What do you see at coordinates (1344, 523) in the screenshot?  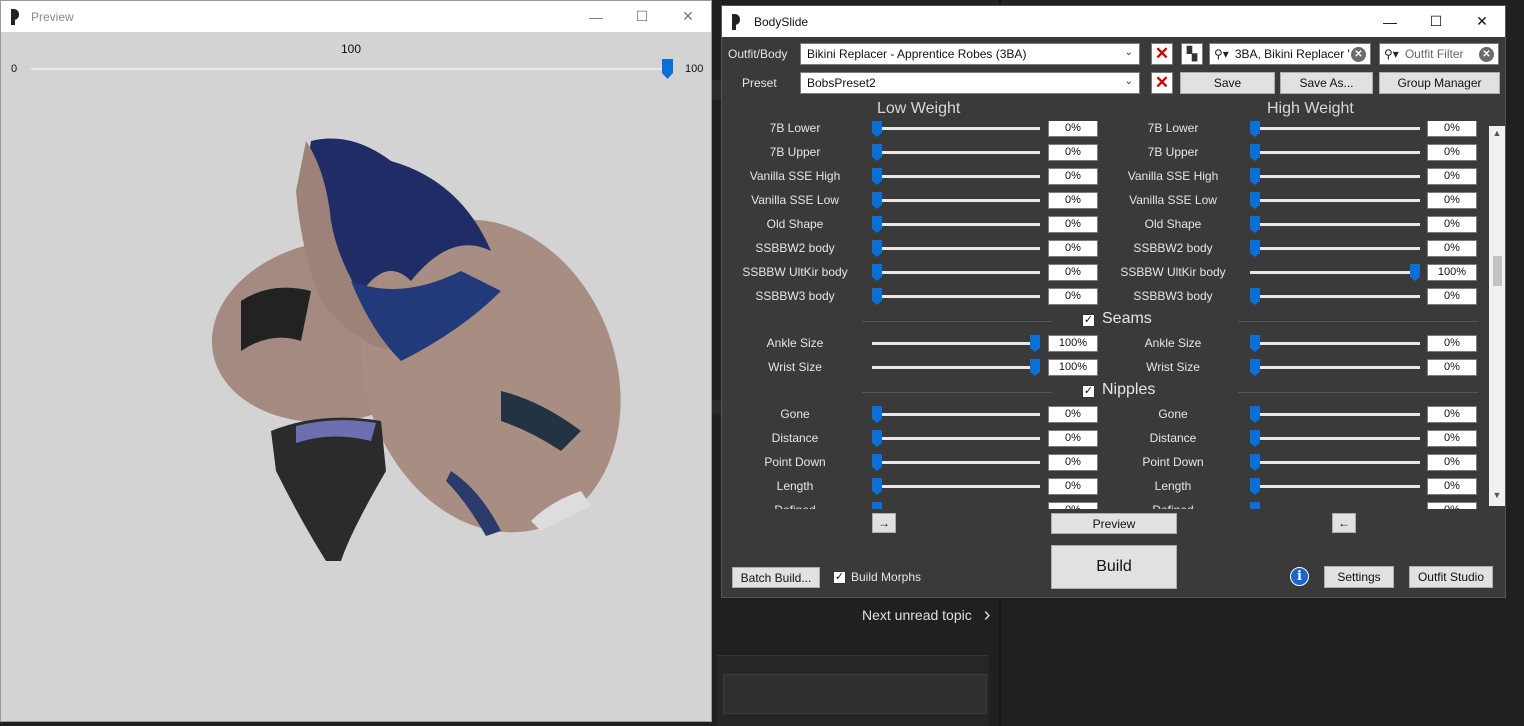 I see `copy-high-to-low-button: ←` at bounding box center [1344, 523].